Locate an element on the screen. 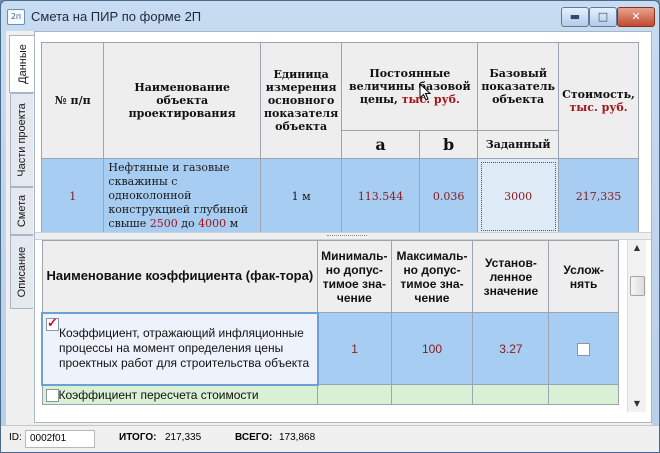 This screenshot has height=453, width=660. close-button: ✕ is located at coordinates (636, 17).